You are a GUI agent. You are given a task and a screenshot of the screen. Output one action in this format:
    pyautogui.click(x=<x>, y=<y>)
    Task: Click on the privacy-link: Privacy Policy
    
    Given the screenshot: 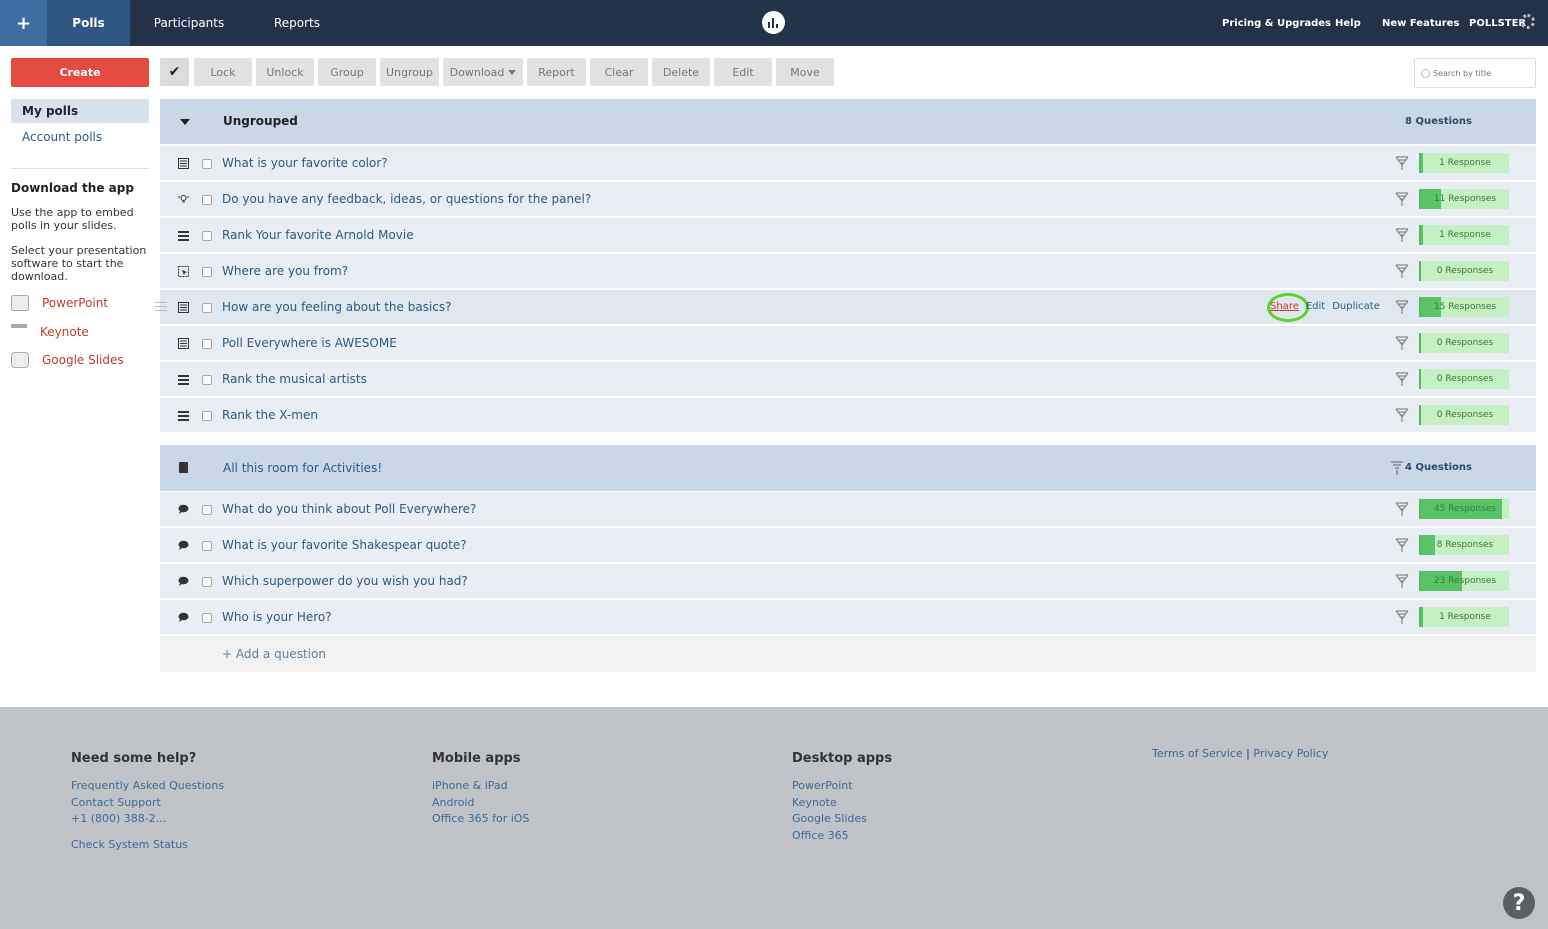 What is the action you would take?
    pyautogui.click(x=1290, y=753)
    